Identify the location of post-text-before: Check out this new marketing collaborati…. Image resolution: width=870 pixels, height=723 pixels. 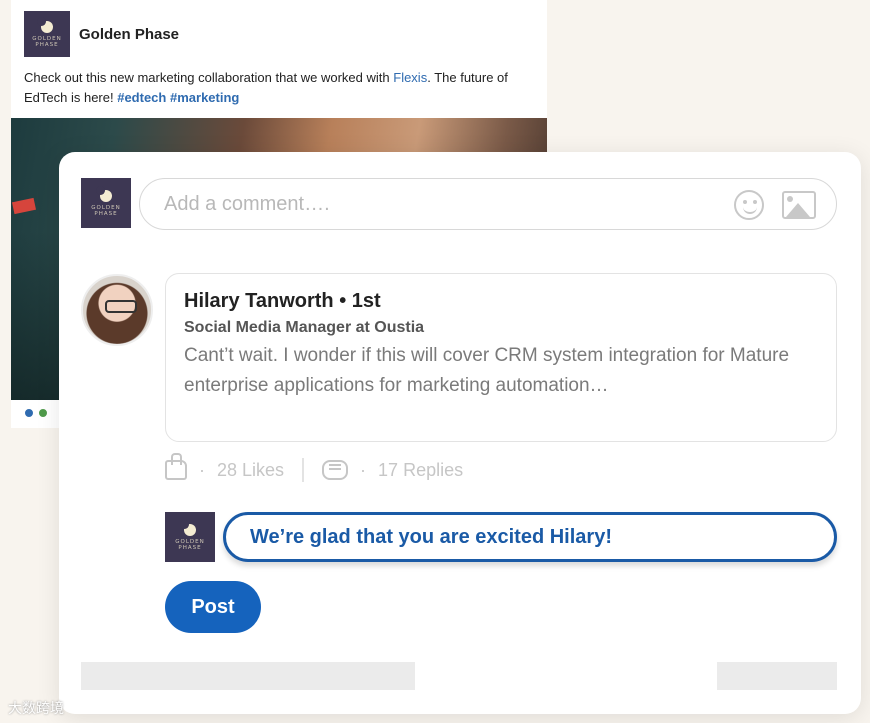
(209, 77).